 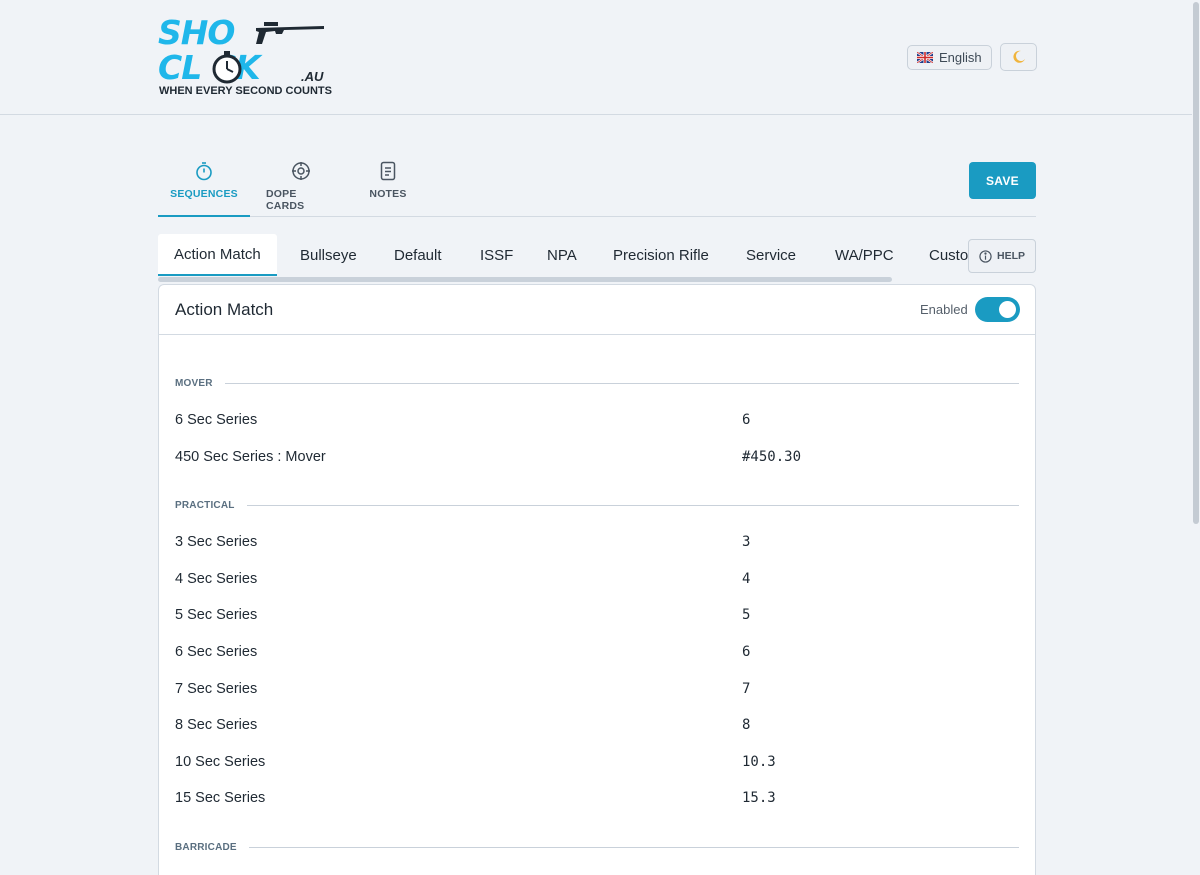 What do you see at coordinates (597, 728) in the screenshot?
I see `sequence-row: 8 Sec Series 8` at bounding box center [597, 728].